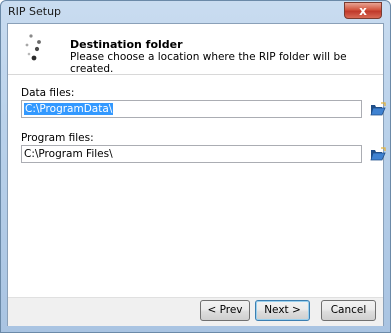 Image resolution: width=391 pixels, height=333 pixels. What do you see at coordinates (225, 310) in the screenshot?
I see `prev-button: < Prev` at bounding box center [225, 310].